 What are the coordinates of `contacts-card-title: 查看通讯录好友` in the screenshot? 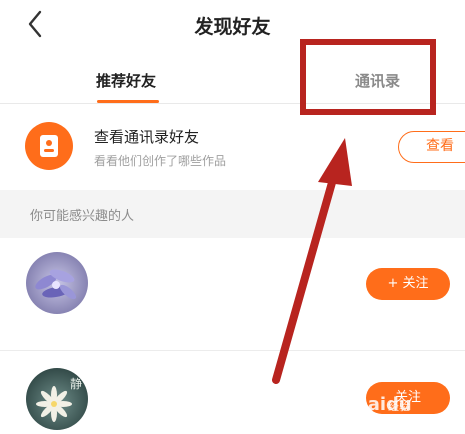 It's located at (147, 137).